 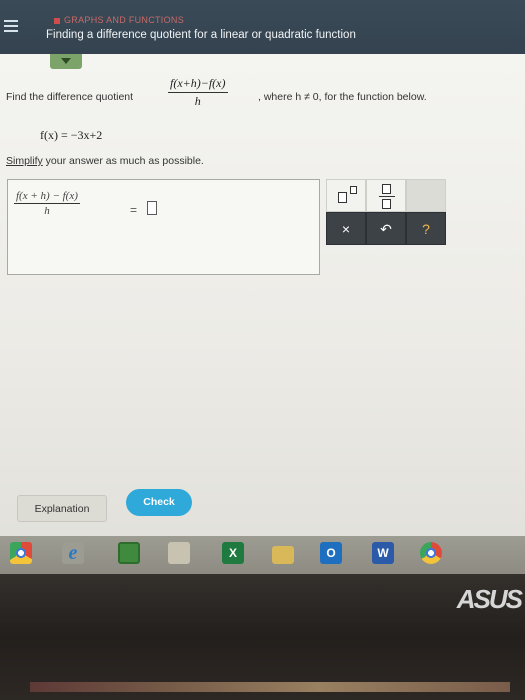 I want to click on edge-icon: e, so click(x=73, y=553).